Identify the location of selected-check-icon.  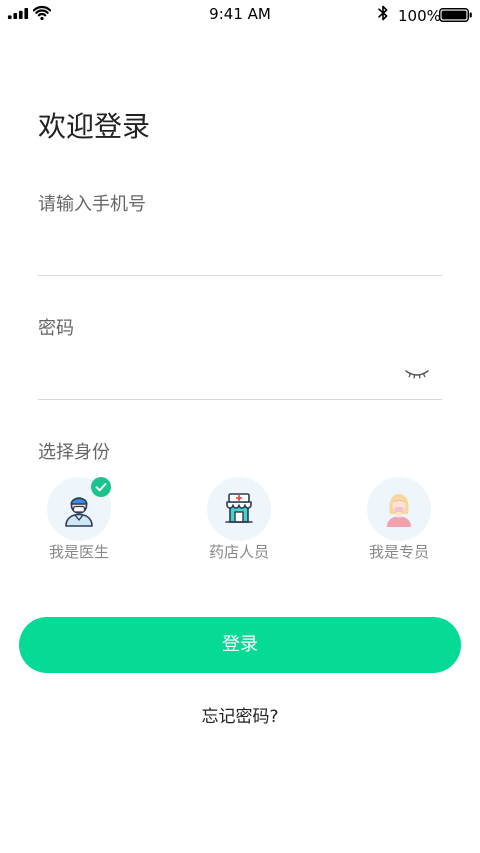
(101, 487).